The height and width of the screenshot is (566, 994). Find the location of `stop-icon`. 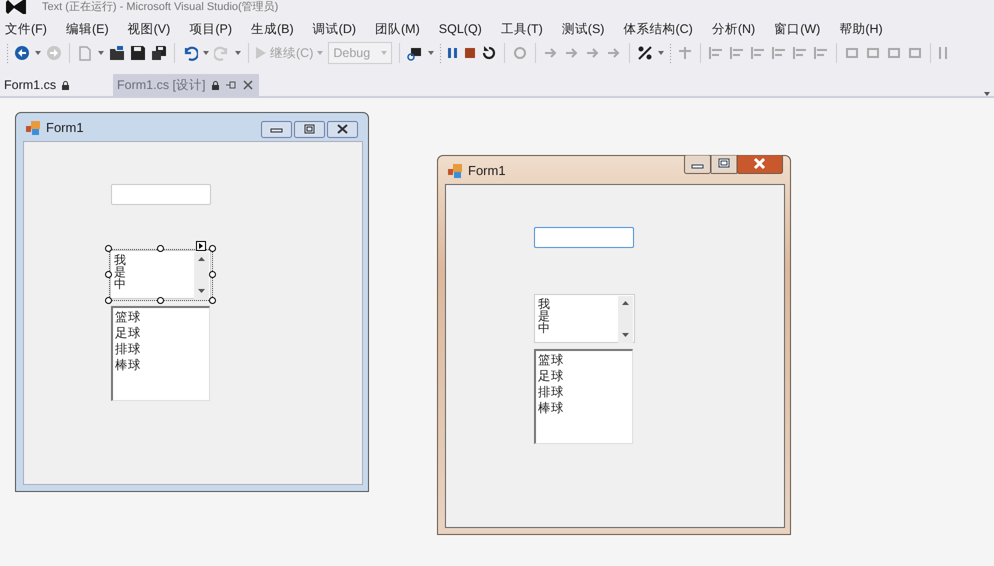

stop-icon is located at coordinates (470, 53).